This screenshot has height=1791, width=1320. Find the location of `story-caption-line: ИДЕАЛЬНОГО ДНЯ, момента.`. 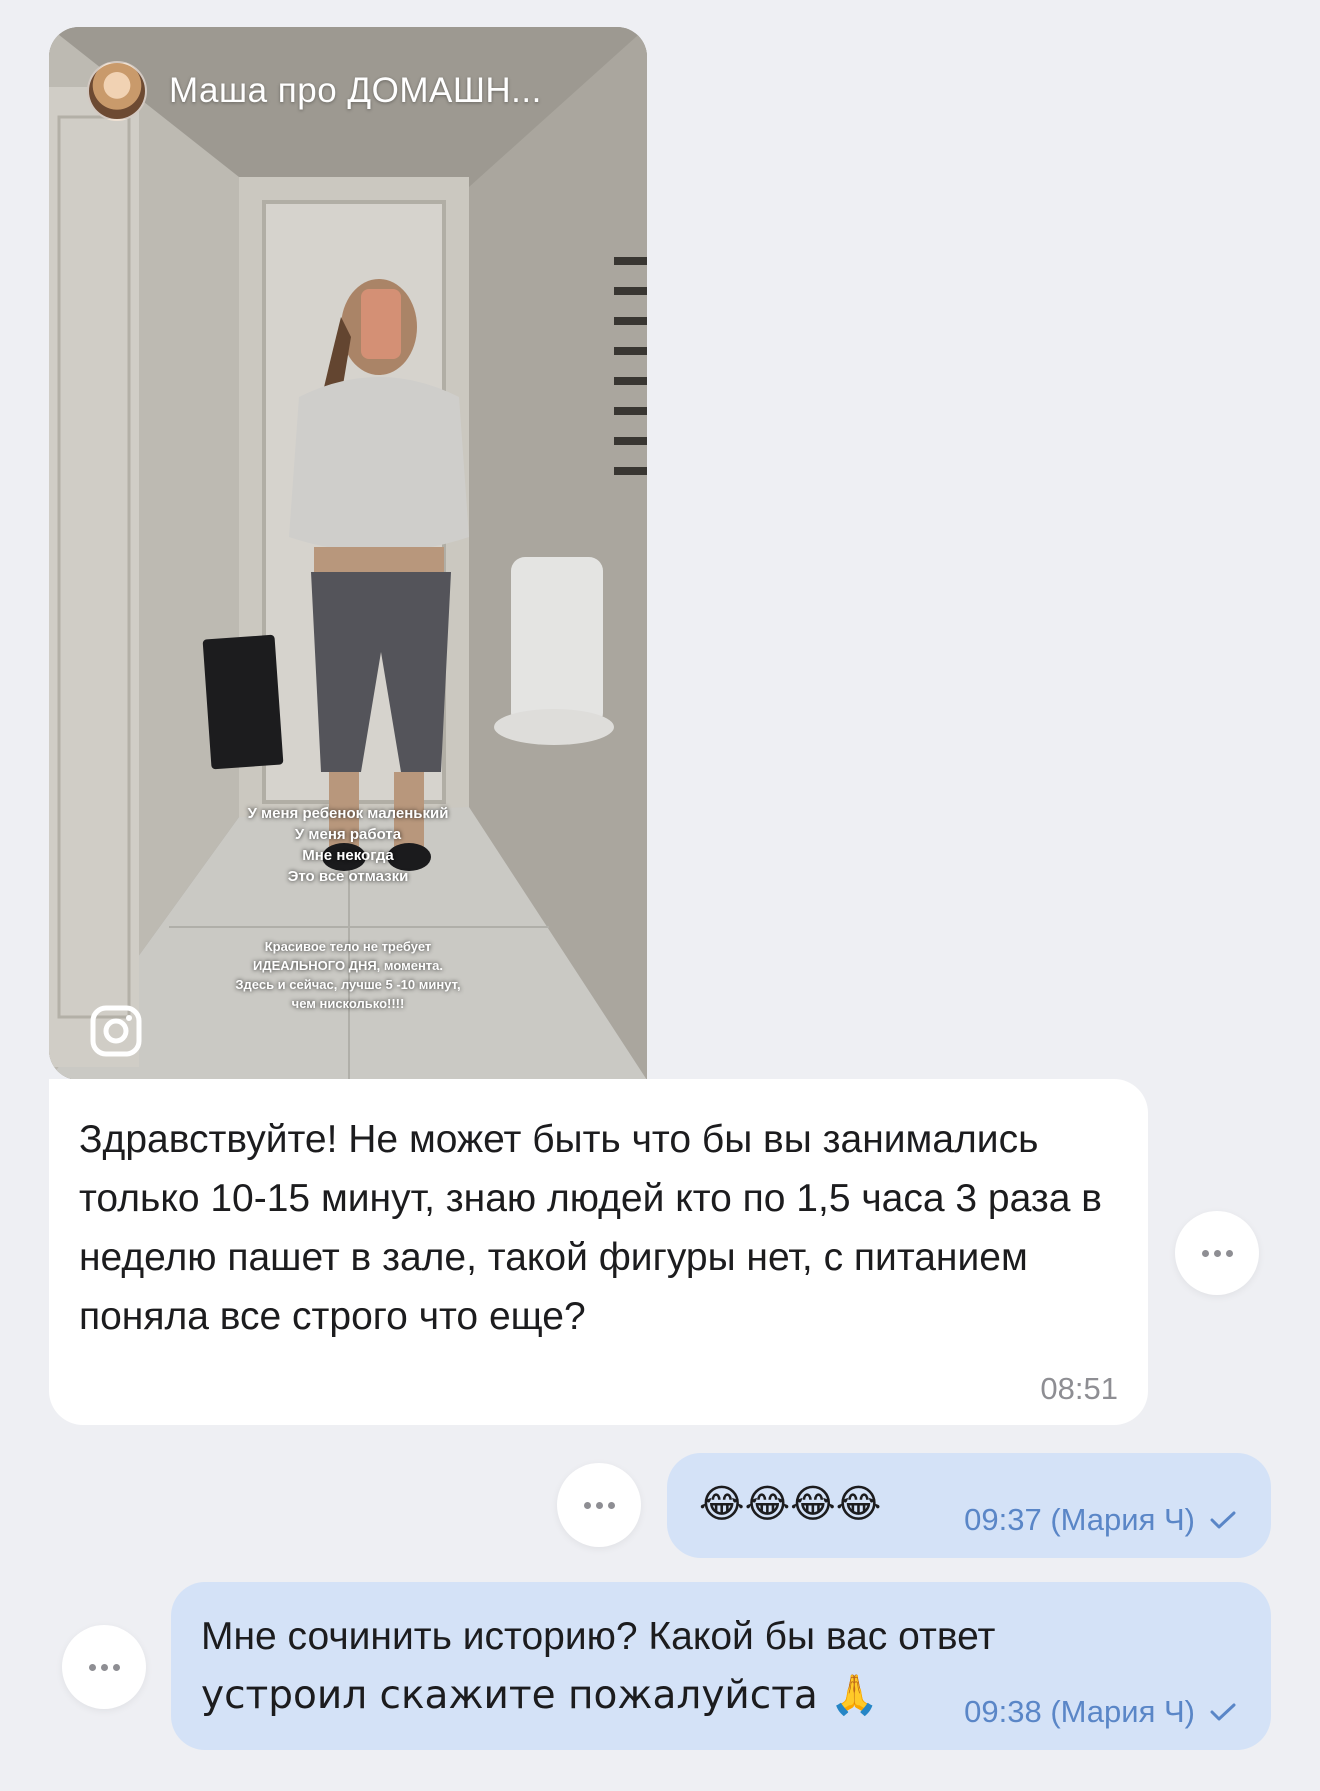

story-caption-line: ИДЕАЛЬНОГО ДНЯ, момента. is located at coordinates (348, 965).